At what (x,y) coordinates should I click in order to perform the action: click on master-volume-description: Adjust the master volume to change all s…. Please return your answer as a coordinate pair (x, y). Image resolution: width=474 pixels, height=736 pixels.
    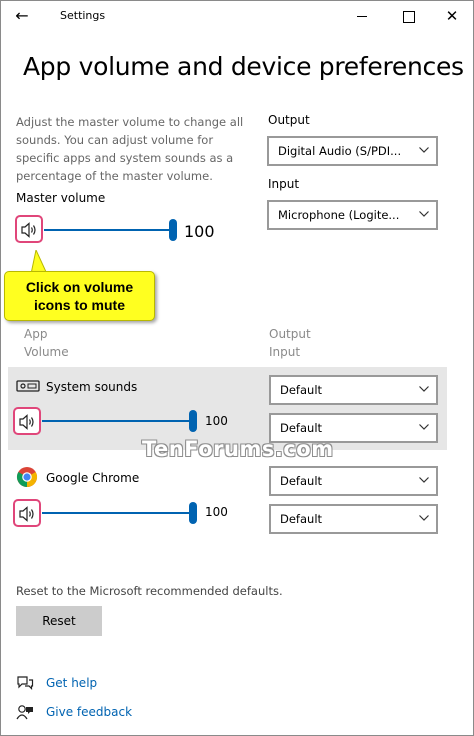
    Looking at the image, I should click on (130, 149).